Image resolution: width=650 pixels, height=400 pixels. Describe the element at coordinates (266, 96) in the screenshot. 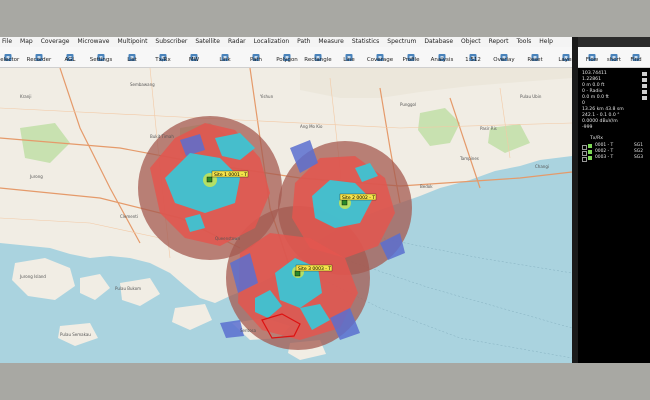

I see `place-label: Yishun` at that location.